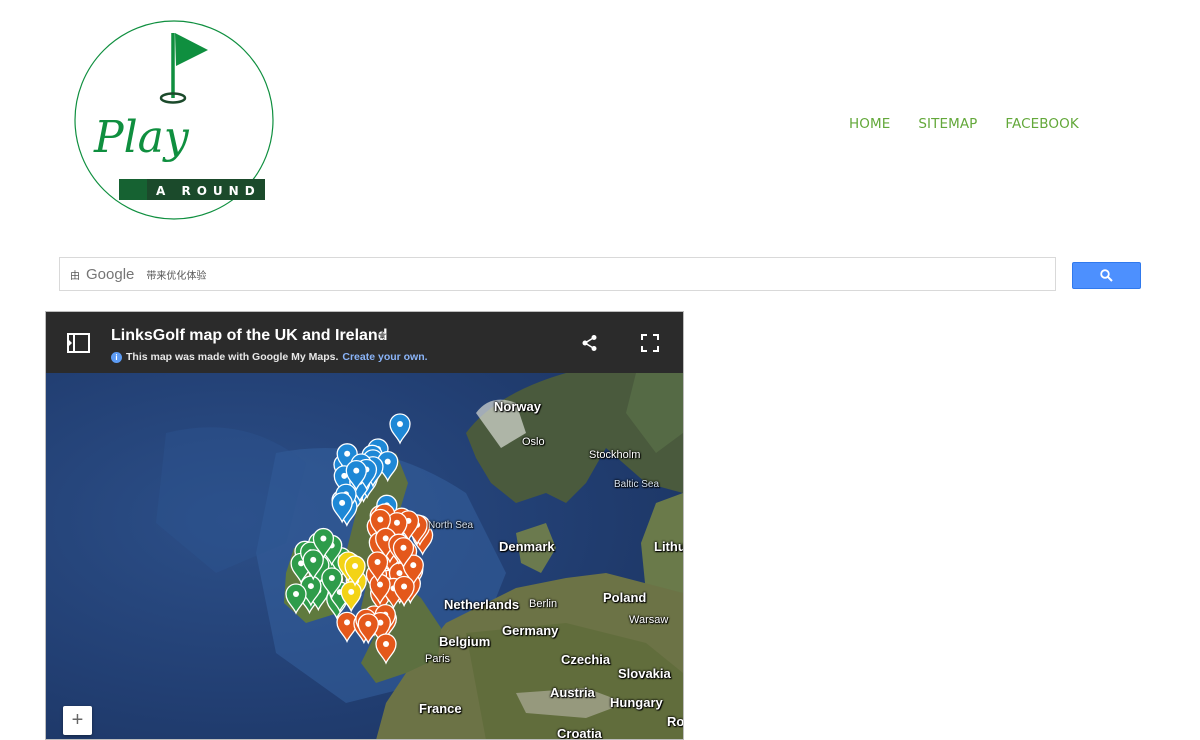  What do you see at coordinates (869, 124) in the screenshot?
I see `nav-home: HOME` at bounding box center [869, 124].